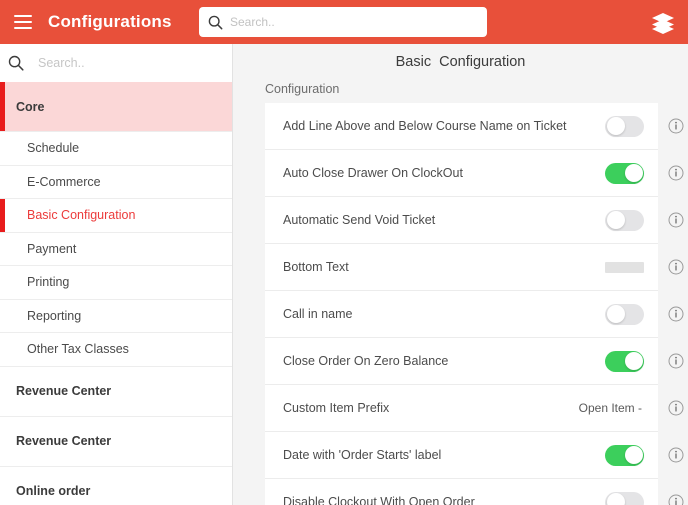 This screenshot has height=505, width=688. I want to click on setting-row: Close Order On Zero Balance, so click(474, 361).